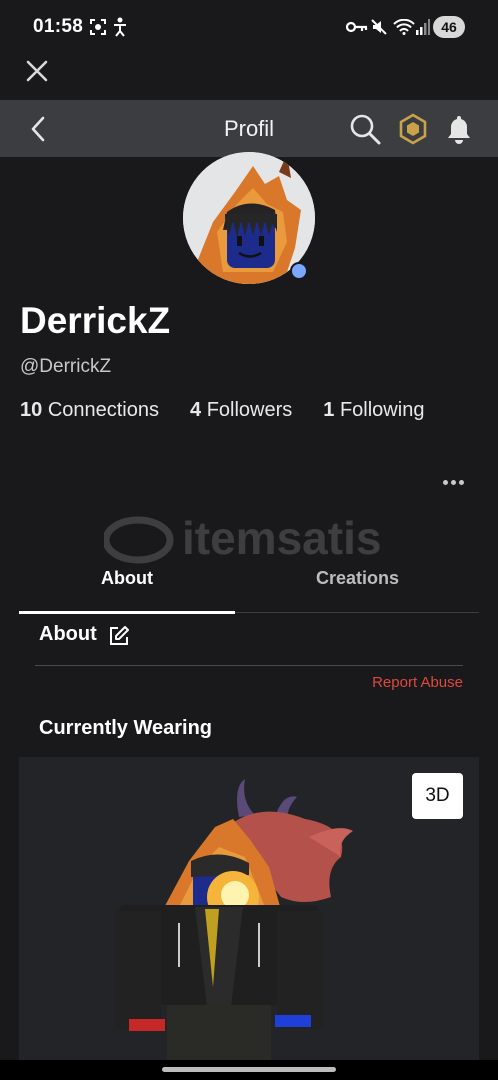  Describe the element at coordinates (120, 27) in the screenshot. I see `accessibility-icon` at that location.